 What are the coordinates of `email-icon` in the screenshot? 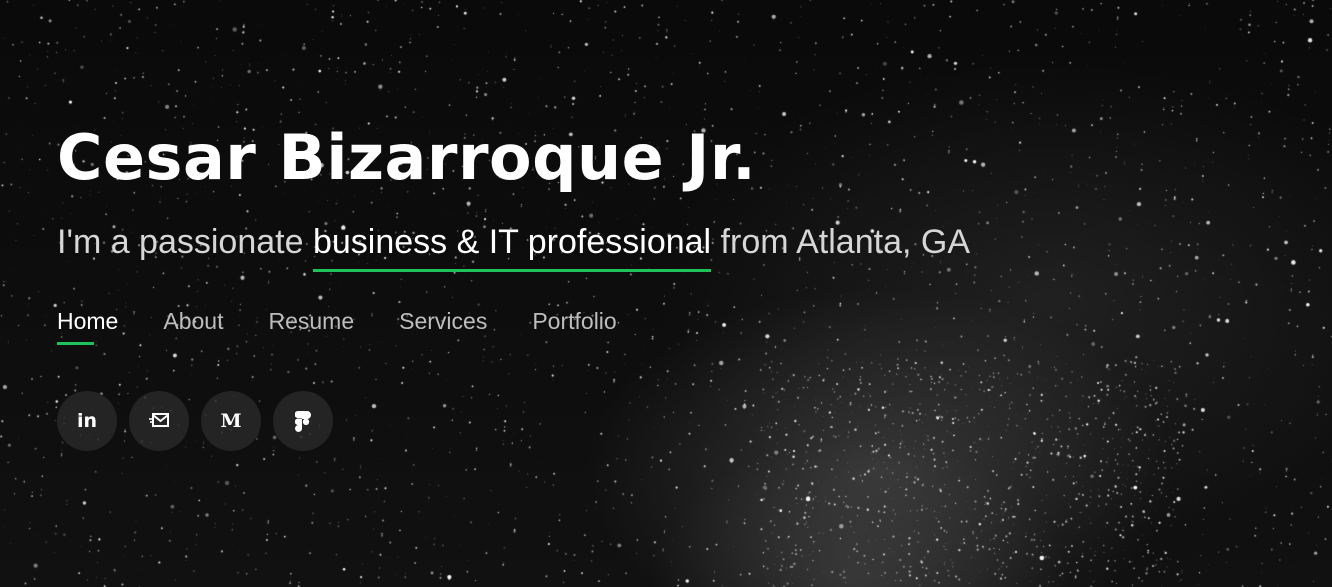 It's located at (159, 420).